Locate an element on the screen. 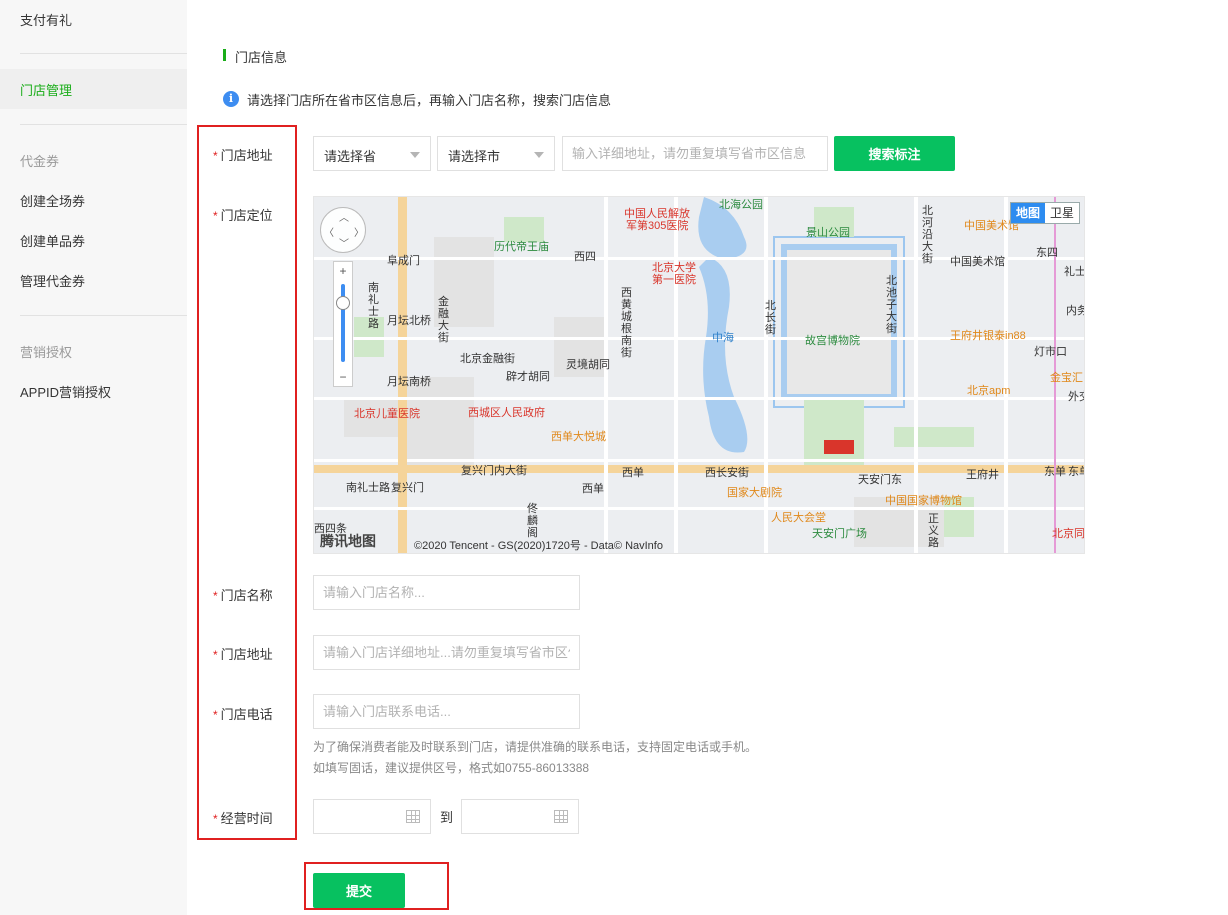 The height and width of the screenshot is (915, 1228). map-street-label: 北河沿大街 is located at coordinates (927, 235).